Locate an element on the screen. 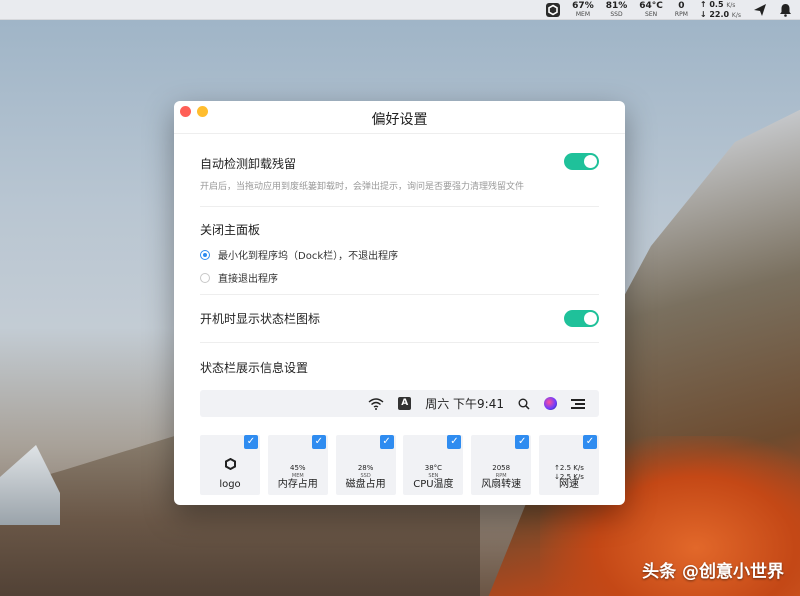 The image size is (800, 596). menubar-sen-stat: 64°C SEN is located at coordinates (651, 9).